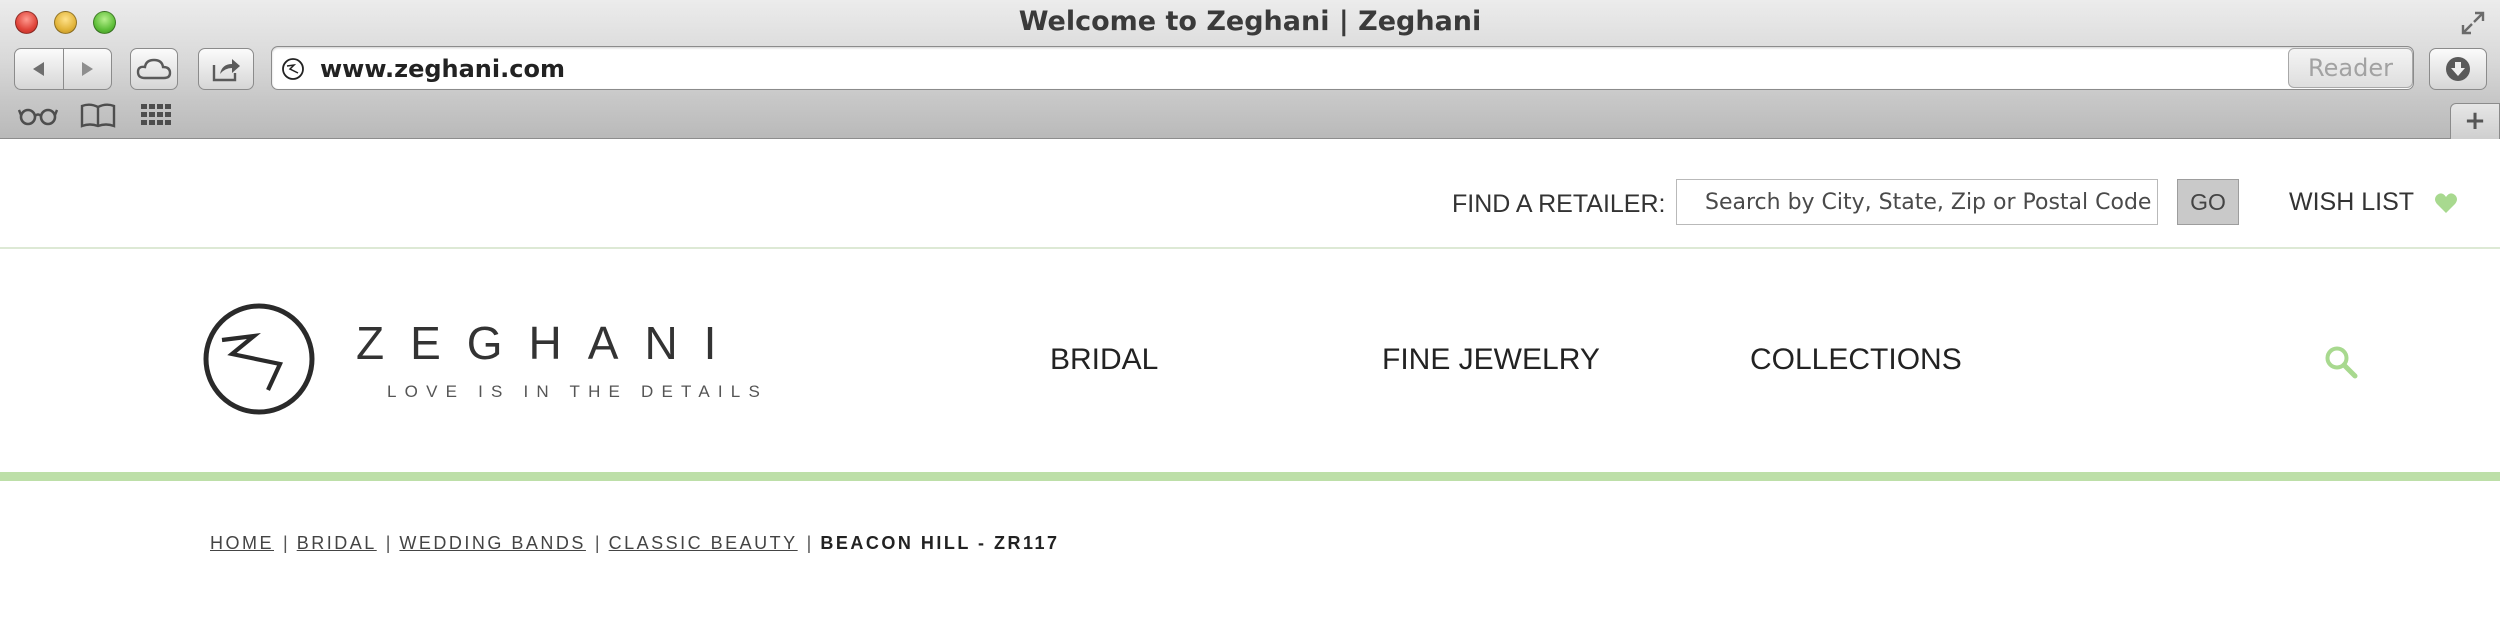 The height and width of the screenshot is (617, 2500). I want to click on back-forward-group, so click(63, 69).